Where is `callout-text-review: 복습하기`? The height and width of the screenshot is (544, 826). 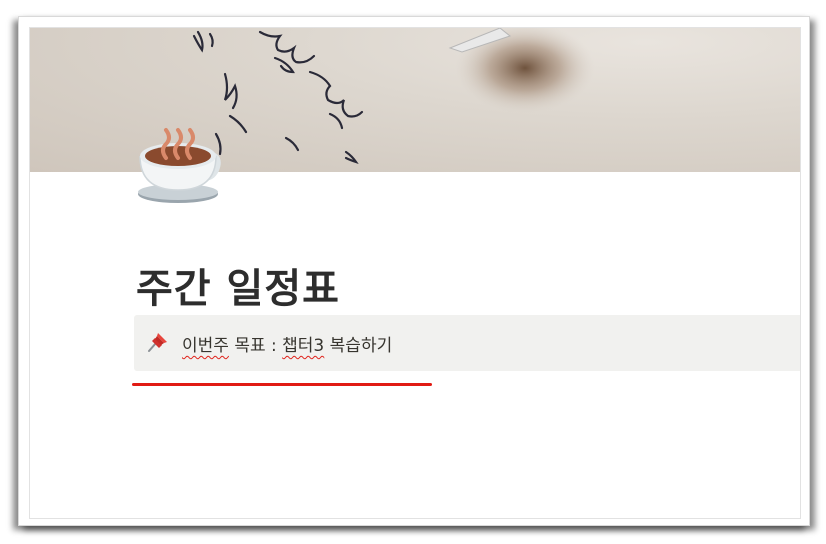 callout-text-review: 복습하기 is located at coordinates (358, 346).